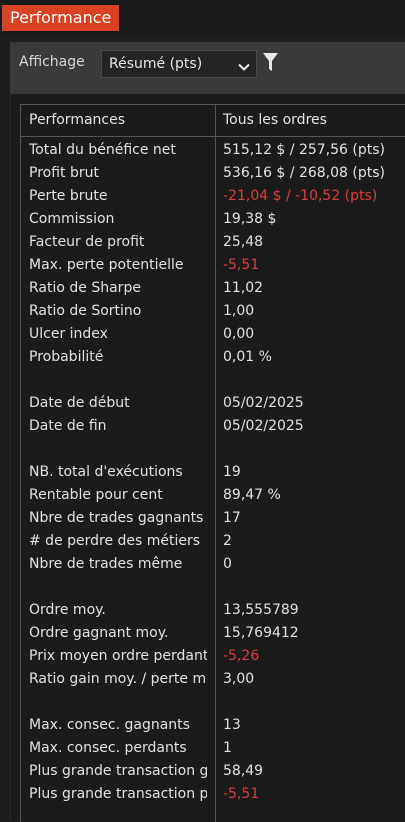 The height and width of the screenshot is (822, 405). What do you see at coordinates (213, 265) in the screenshot?
I see `table-row: Max. perte potentielle -5,51` at bounding box center [213, 265].